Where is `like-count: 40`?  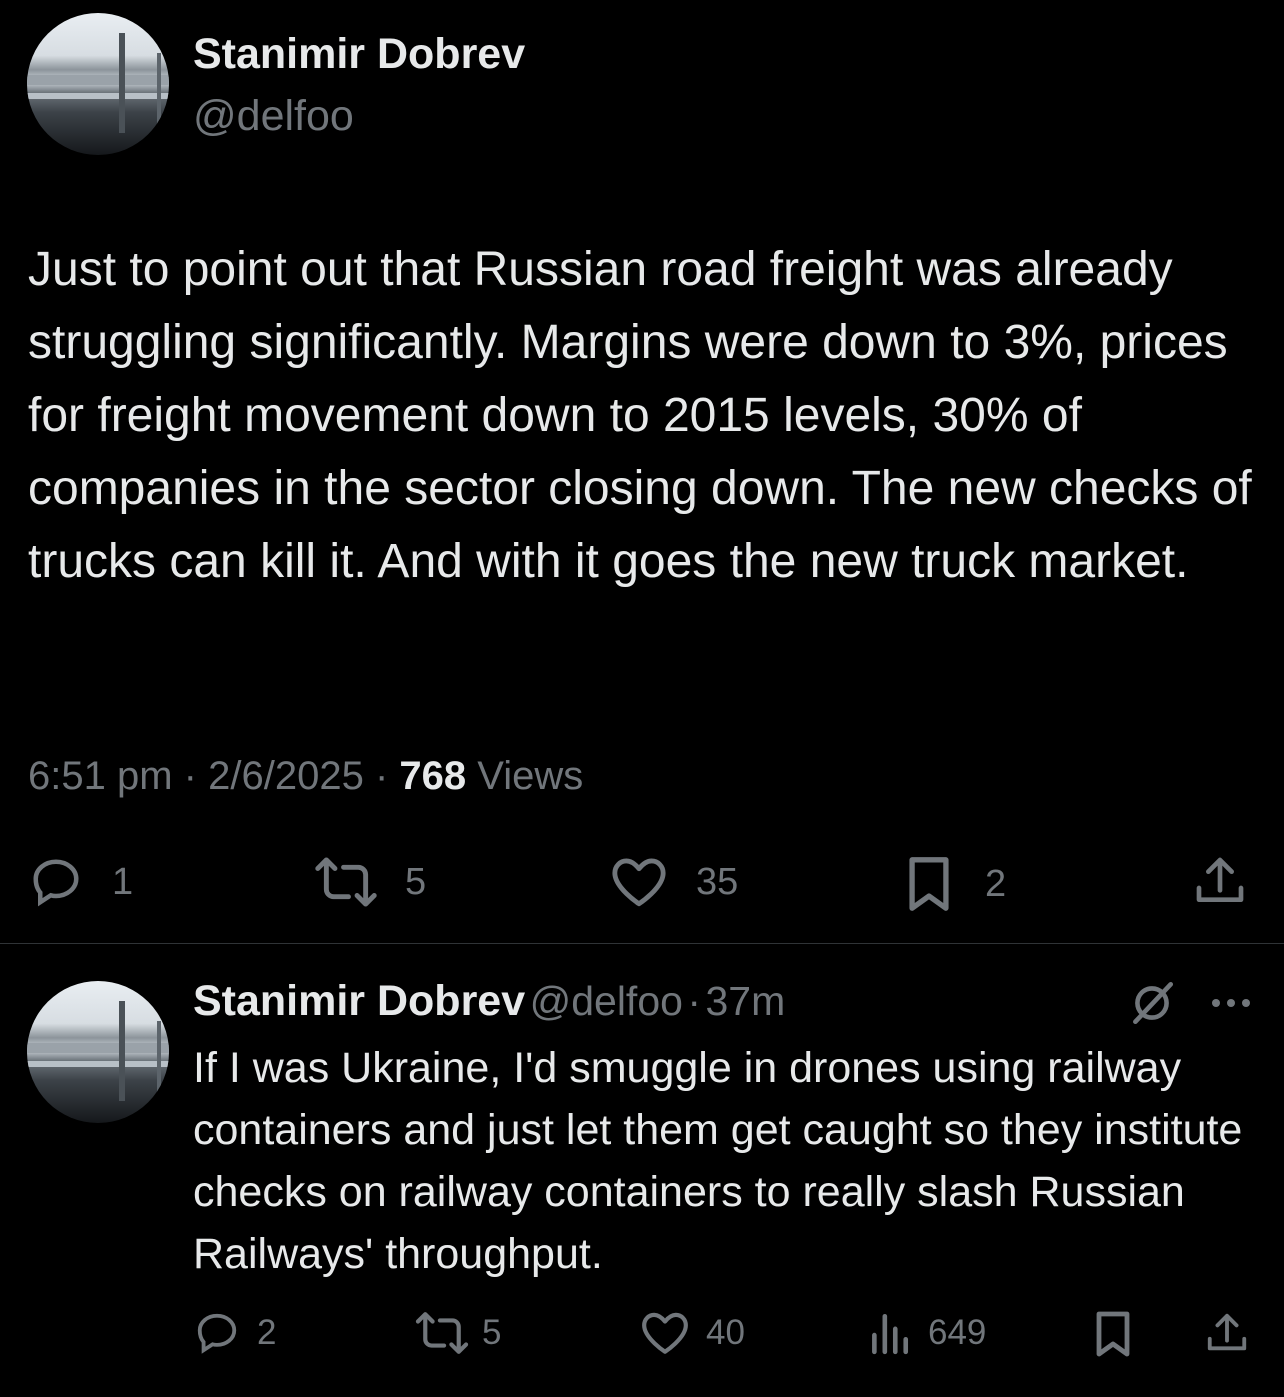 like-count: 40 is located at coordinates (725, 1332).